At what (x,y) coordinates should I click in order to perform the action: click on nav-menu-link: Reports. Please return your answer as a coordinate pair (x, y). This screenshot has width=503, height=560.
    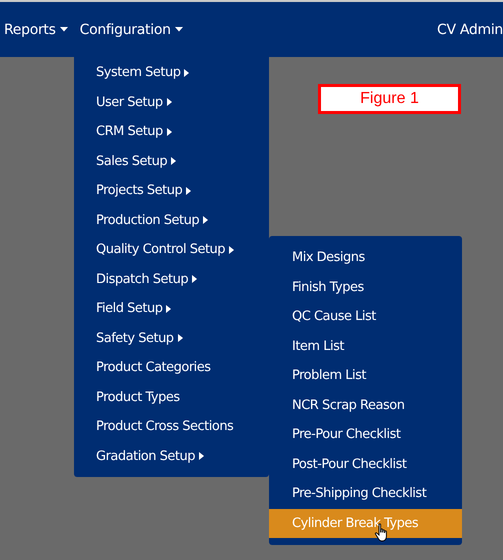
    Looking at the image, I should click on (36, 30).